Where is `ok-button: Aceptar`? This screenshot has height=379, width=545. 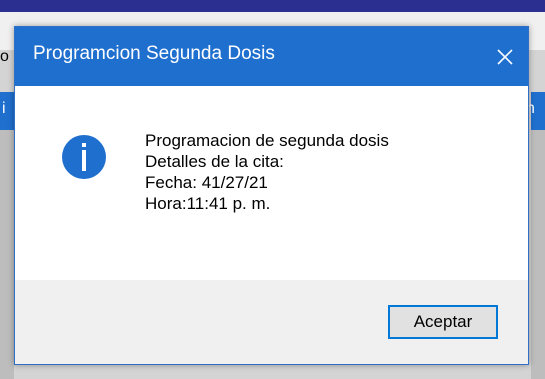 ok-button: Aceptar is located at coordinates (443, 322).